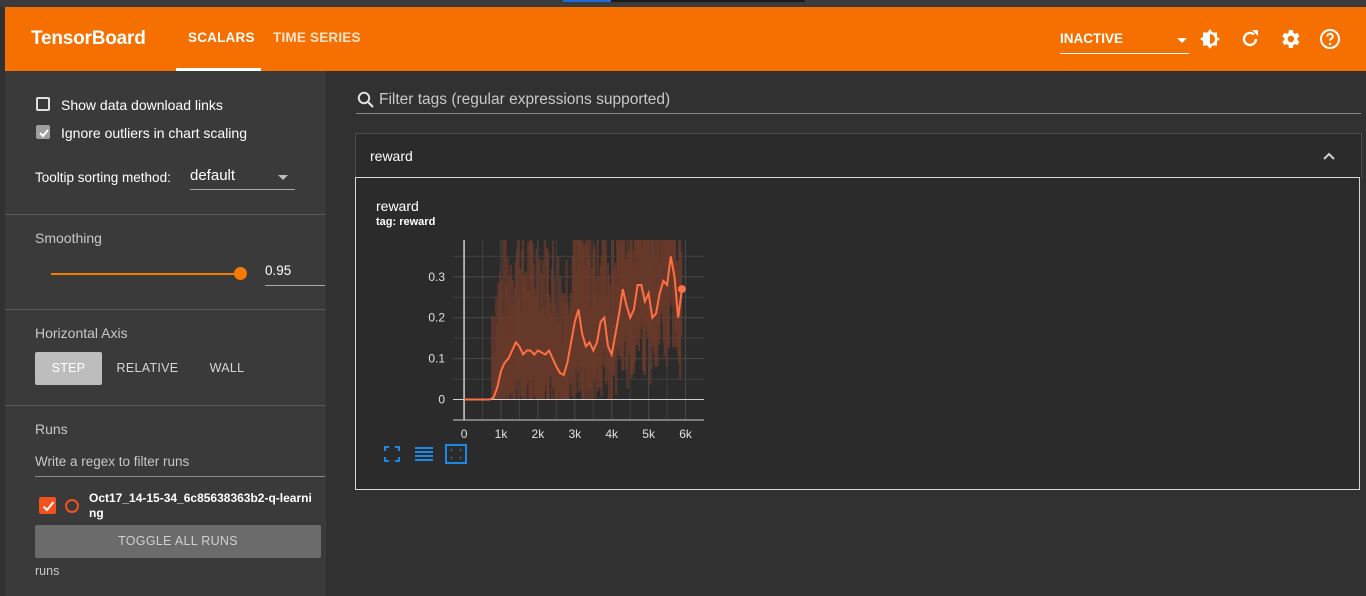 This screenshot has width=1366, height=596. What do you see at coordinates (103, 177) in the screenshot?
I see `tooltip-sorting-label: Tooltip sorting method:` at bounding box center [103, 177].